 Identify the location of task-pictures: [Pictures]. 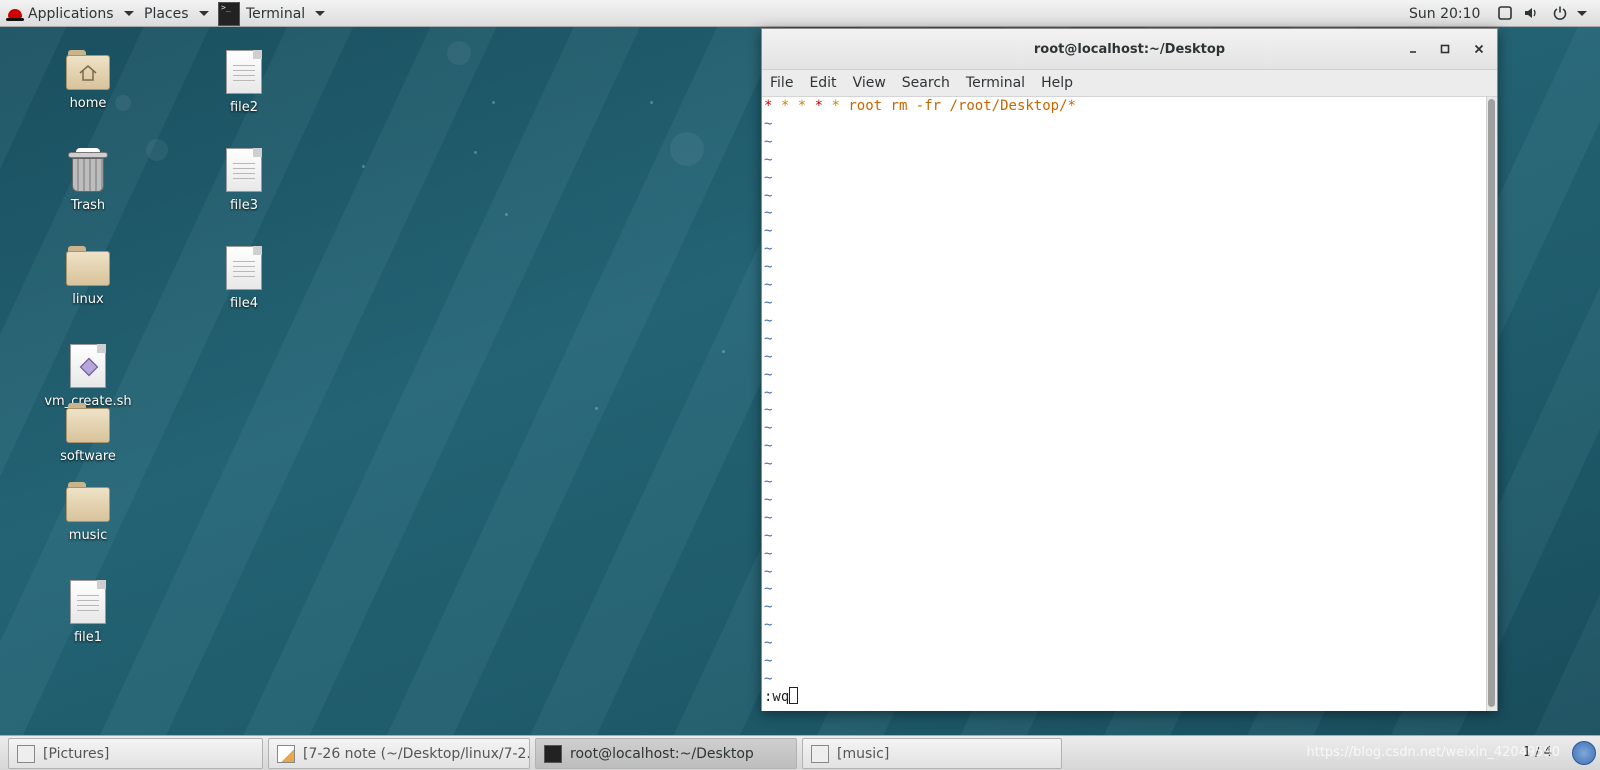
(135, 753).